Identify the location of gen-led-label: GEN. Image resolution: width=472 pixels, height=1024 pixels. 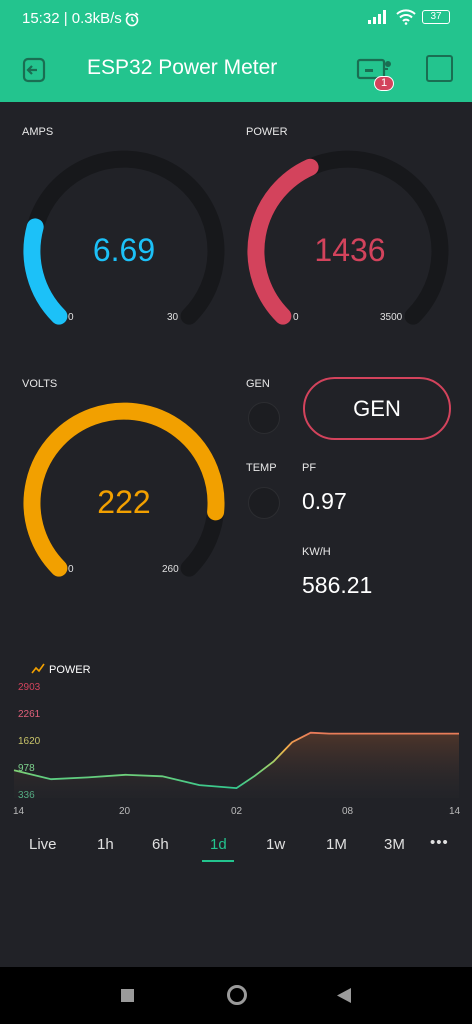
(258, 384).